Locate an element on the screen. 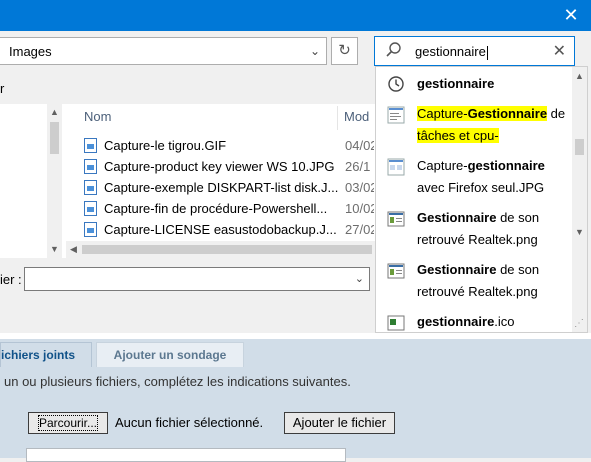  scroll-left-icon: ◀ is located at coordinates (73, 249).